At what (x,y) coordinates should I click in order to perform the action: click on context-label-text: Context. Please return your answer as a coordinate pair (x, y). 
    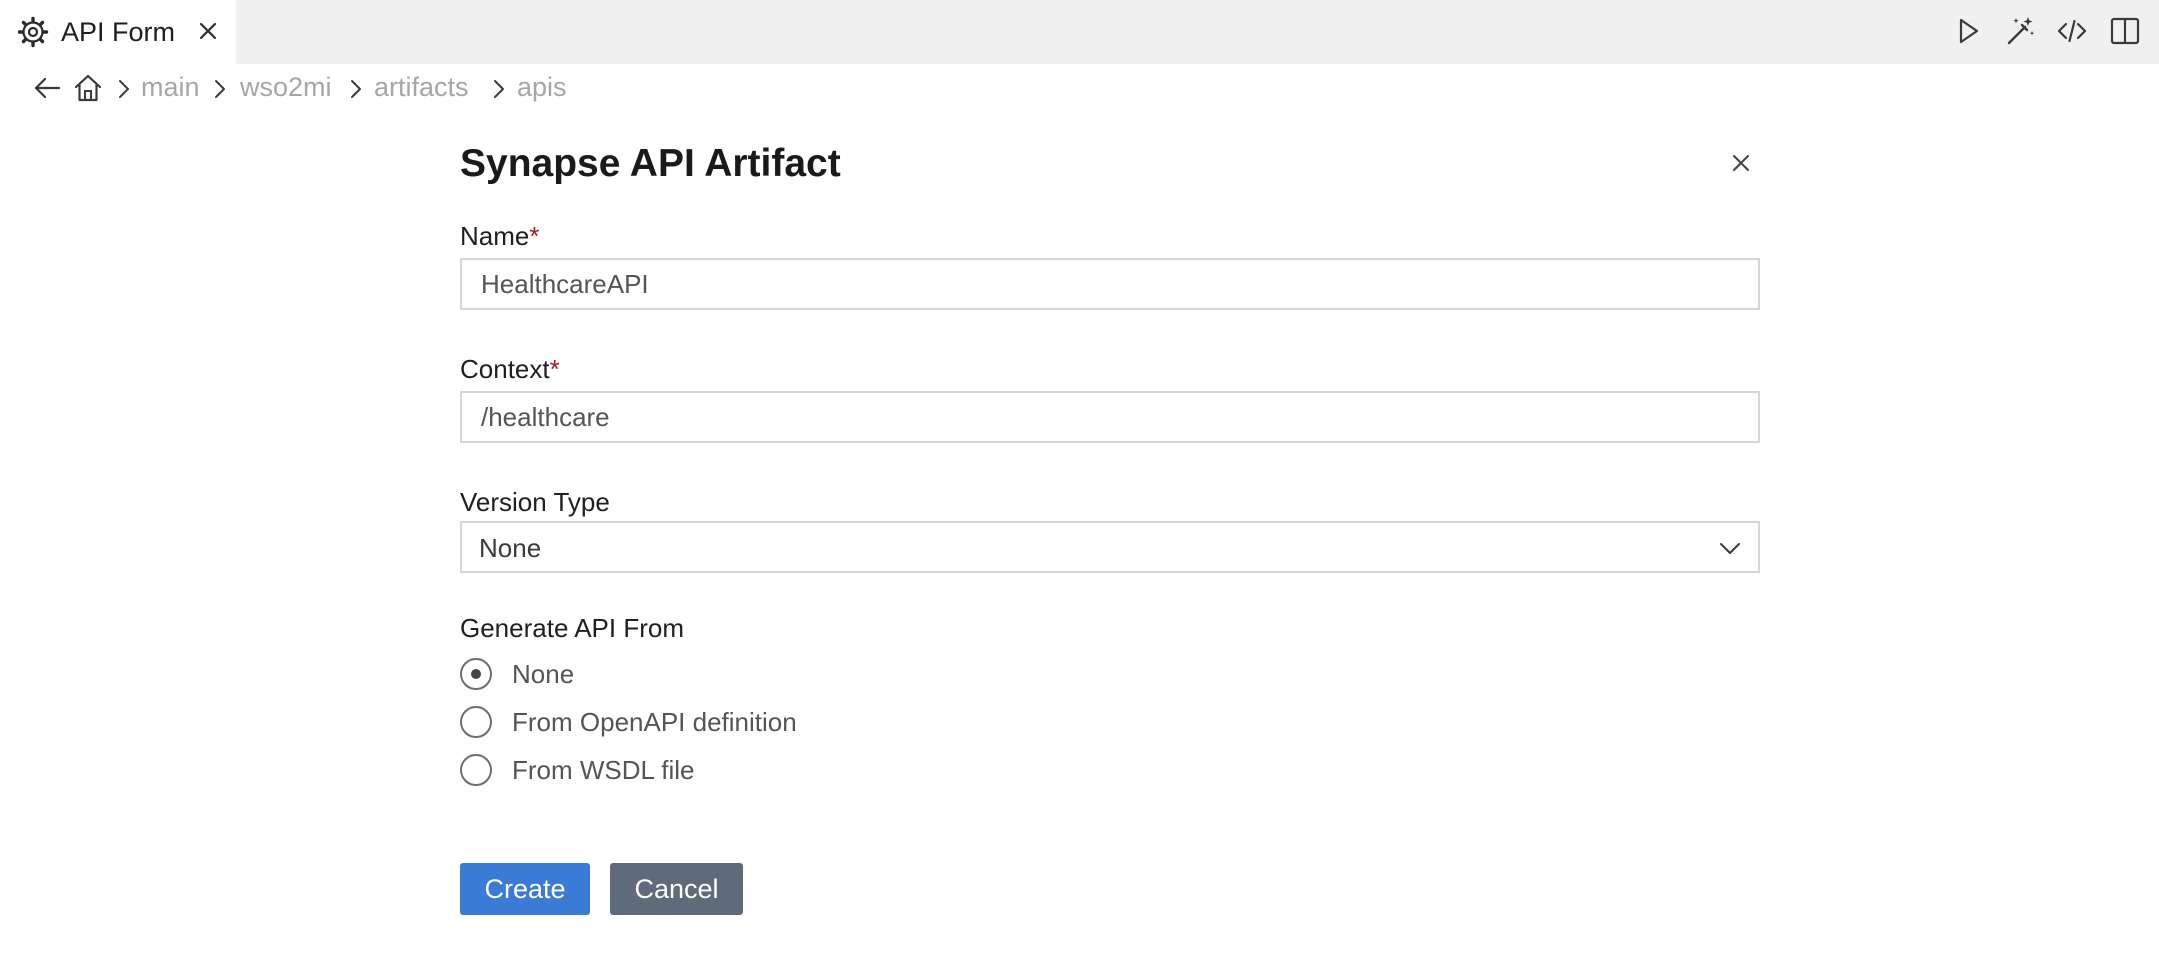
    Looking at the image, I should click on (505, 369).